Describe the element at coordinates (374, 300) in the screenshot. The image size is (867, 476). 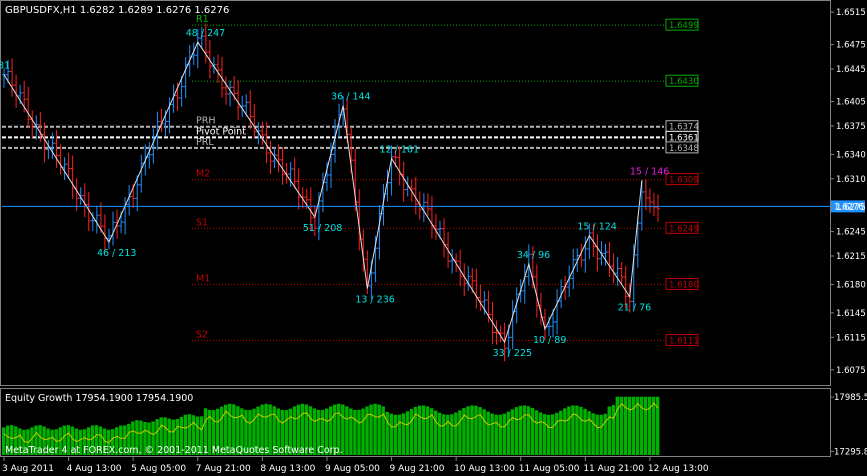
I see `zigzag-label: 13 / 236` at that location.